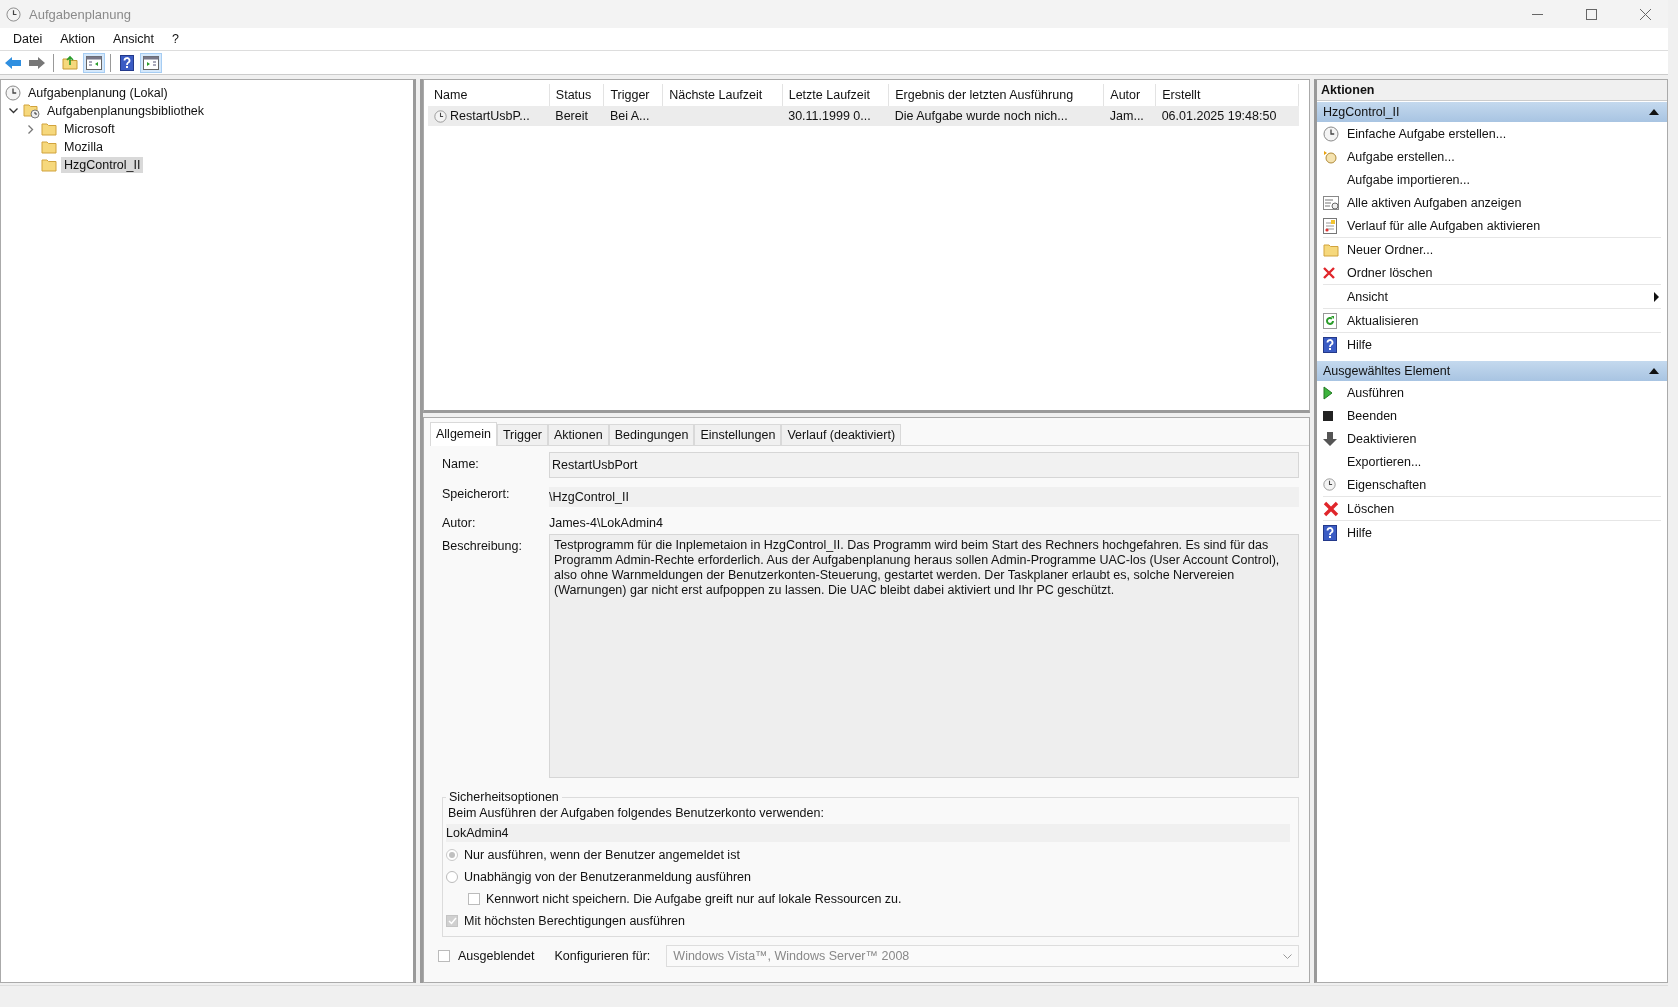 The height and width of the screenshot is (1007, 1678). Describe the element at coordinates (602, 956) in the screenshot. I see `field-label: Konfigurieren für:` at that location.